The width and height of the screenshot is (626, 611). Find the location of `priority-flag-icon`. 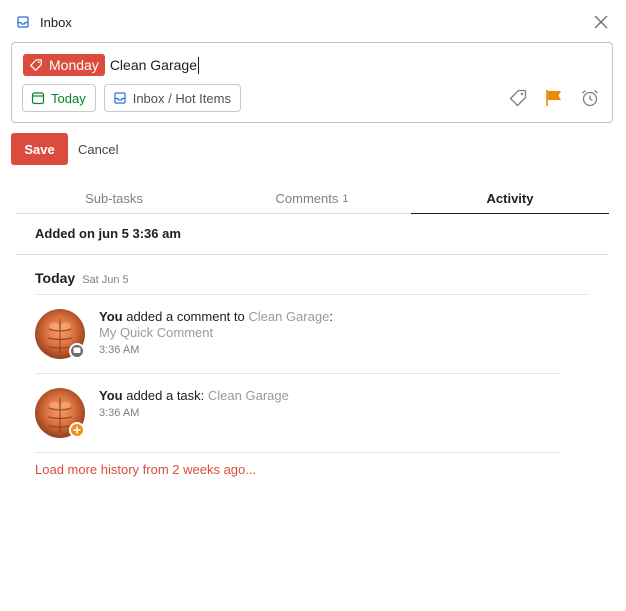

priority-flag-icon is located at coordinates (554, 98).